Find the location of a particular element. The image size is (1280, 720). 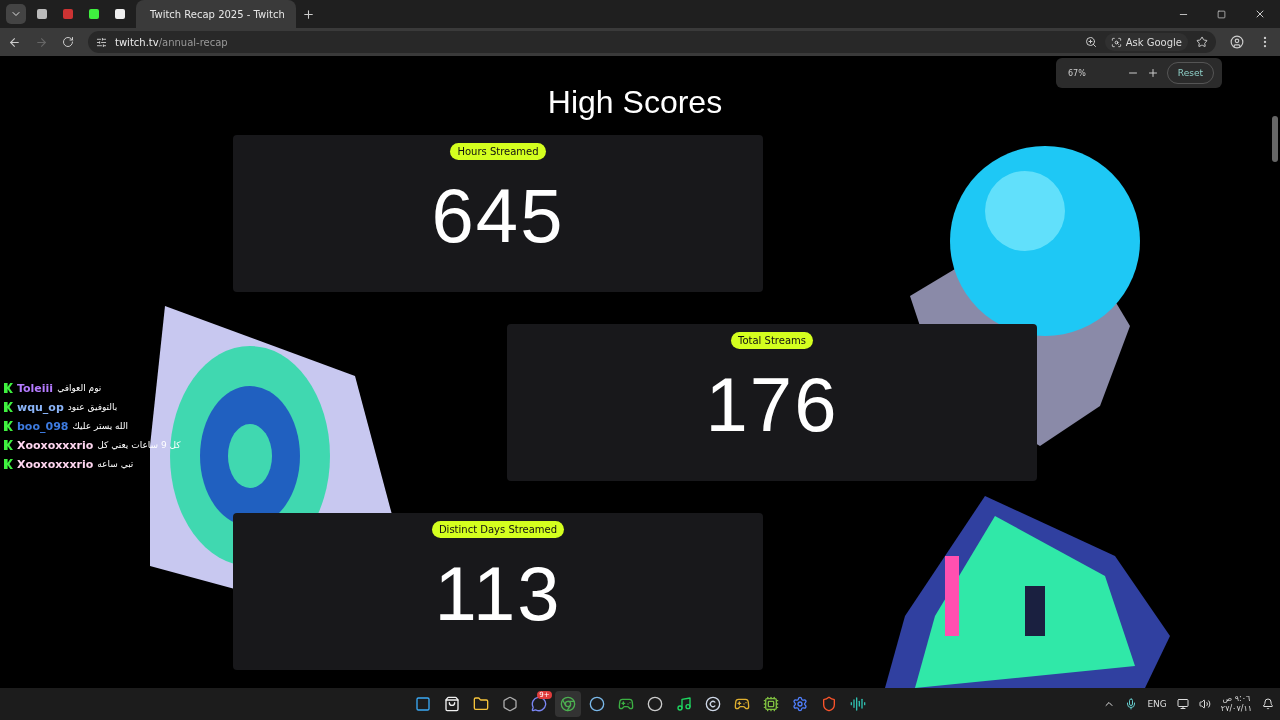

back-arrow-icon is located at coordinates (14, 42).